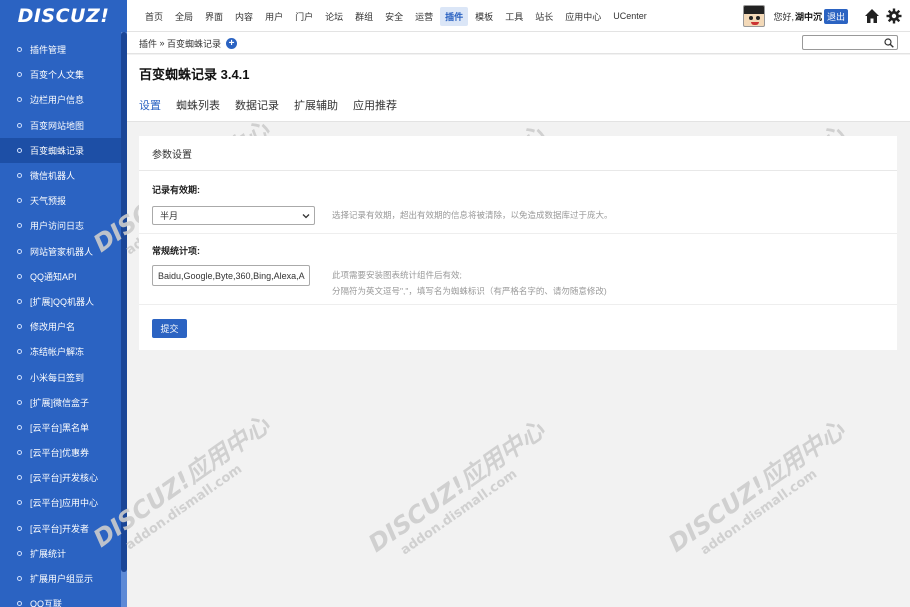 The height and width of the screenshot is (607, 910). What do you see at coordinates (472, 215) in the screenshot?
I see `expiry-hint: 选择记录有效期，超出有效期的信息将被清除，以免造成数据库过于庞大。` at bounding box center [472, 215].